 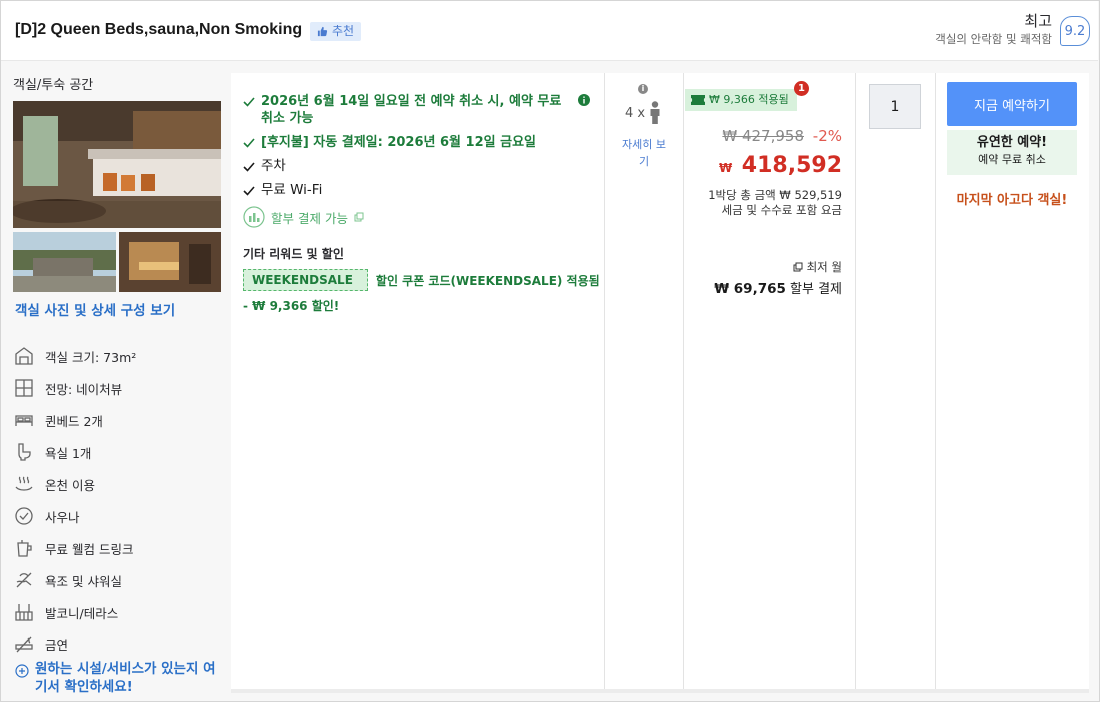 What do you see at coordinates (411, 110) in the screenshot?
I see `free-cancel-text: 2026년 6월 14일 일요일 전 예약 취소 시, 예약 무료 취소 가능` at bounding box center [411, 110].